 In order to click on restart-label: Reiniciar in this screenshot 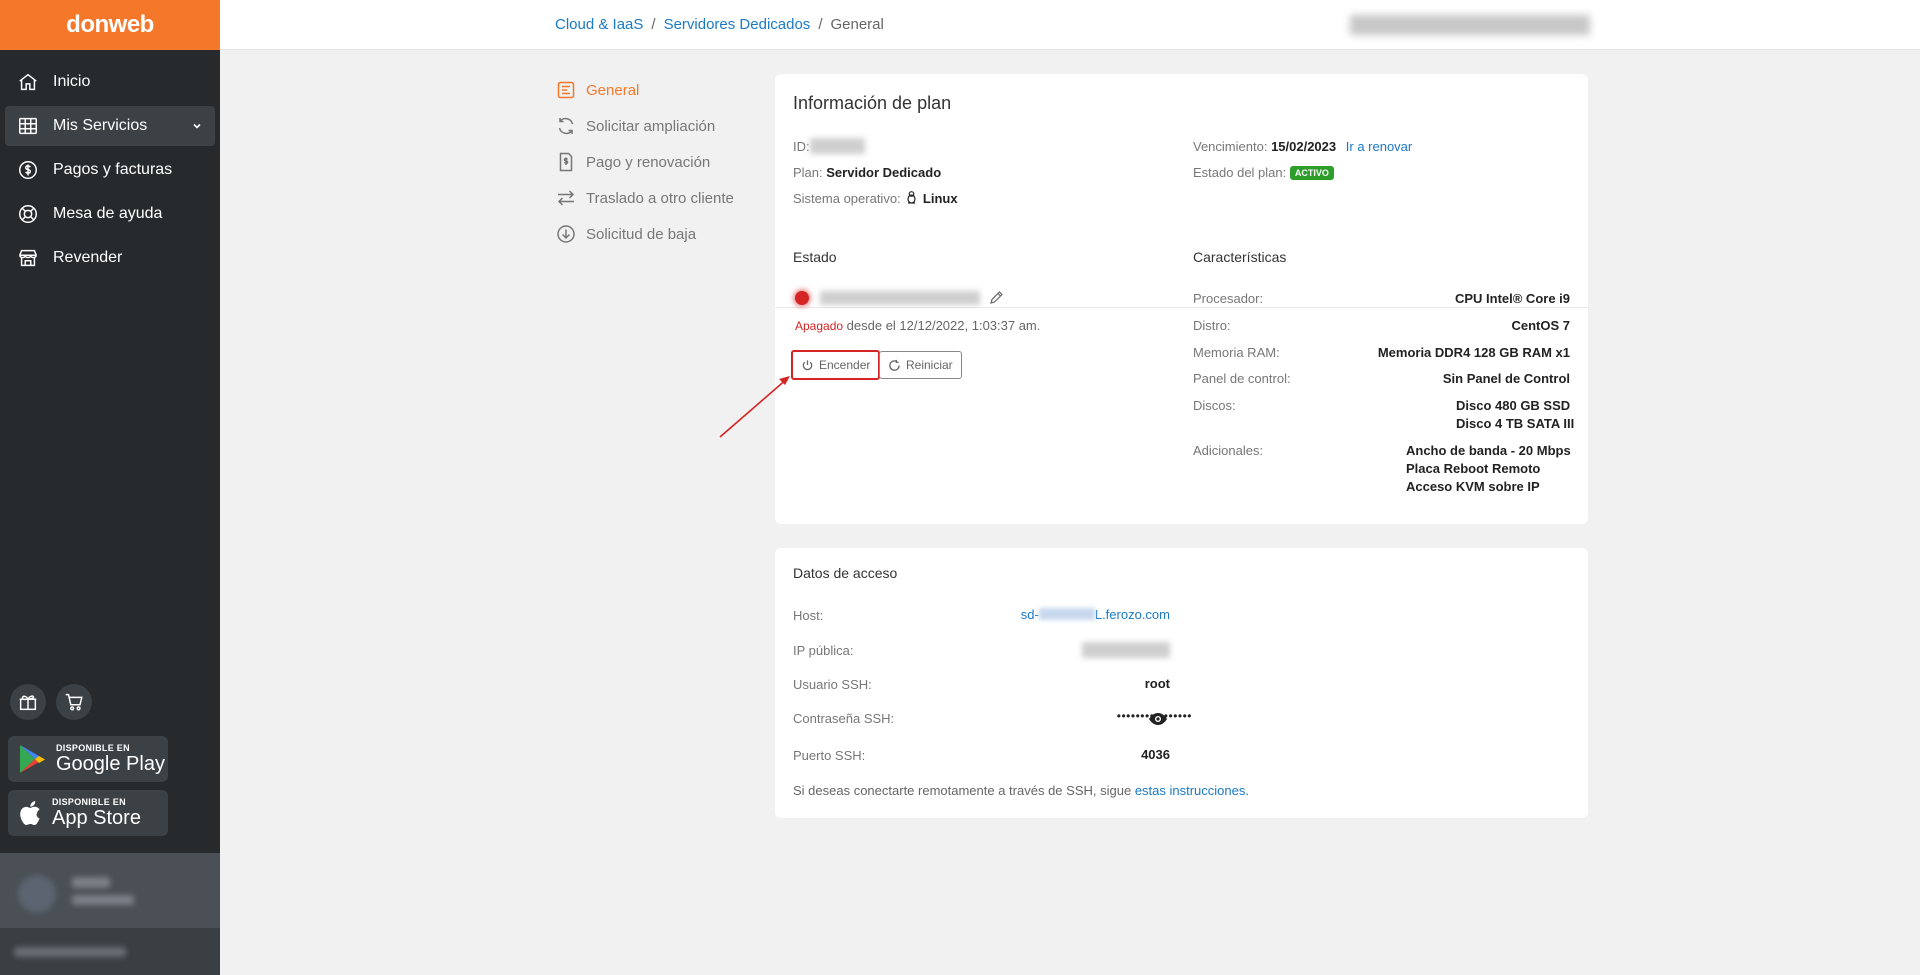, I will do `click(929, 365)`.